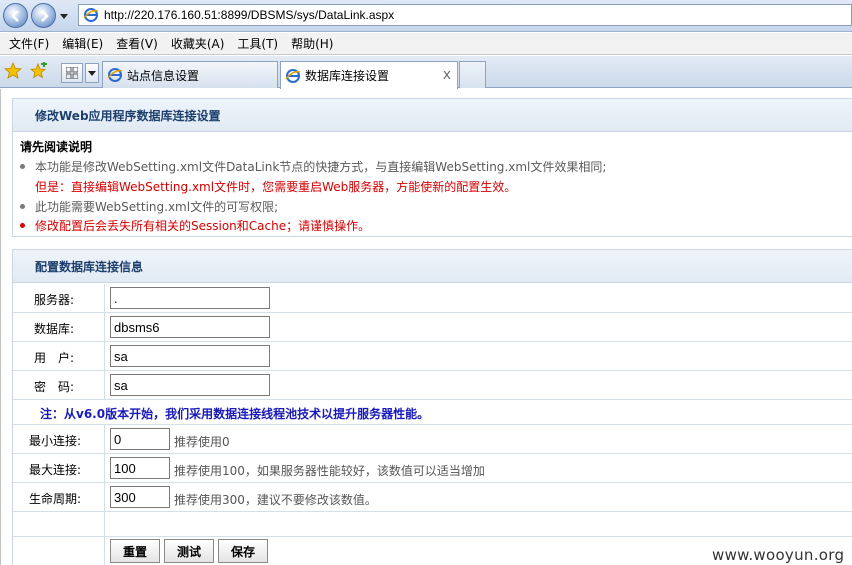 This screenshot has width=852, height=565. Describe the element at coordinates (432, 266) in the screenshot. I see `config-title: 配置数据库连接信息` at that location.